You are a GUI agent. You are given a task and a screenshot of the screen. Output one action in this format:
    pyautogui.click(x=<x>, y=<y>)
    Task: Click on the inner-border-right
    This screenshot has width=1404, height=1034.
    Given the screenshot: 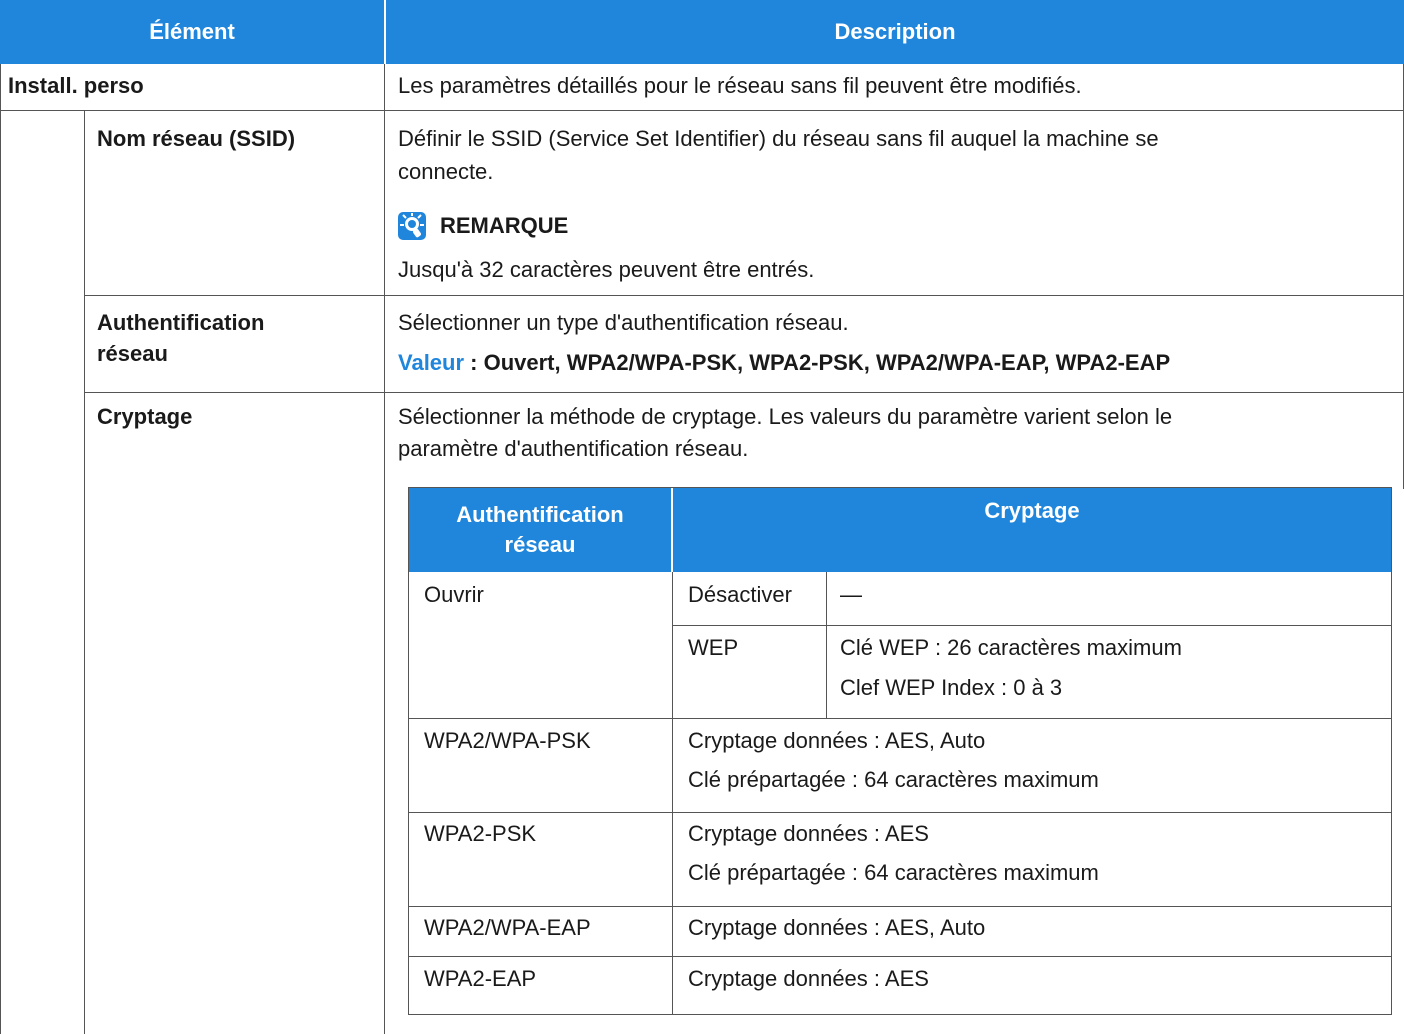 What is the action you would take?
    pyautogui.click(x=1391, y=751)
    